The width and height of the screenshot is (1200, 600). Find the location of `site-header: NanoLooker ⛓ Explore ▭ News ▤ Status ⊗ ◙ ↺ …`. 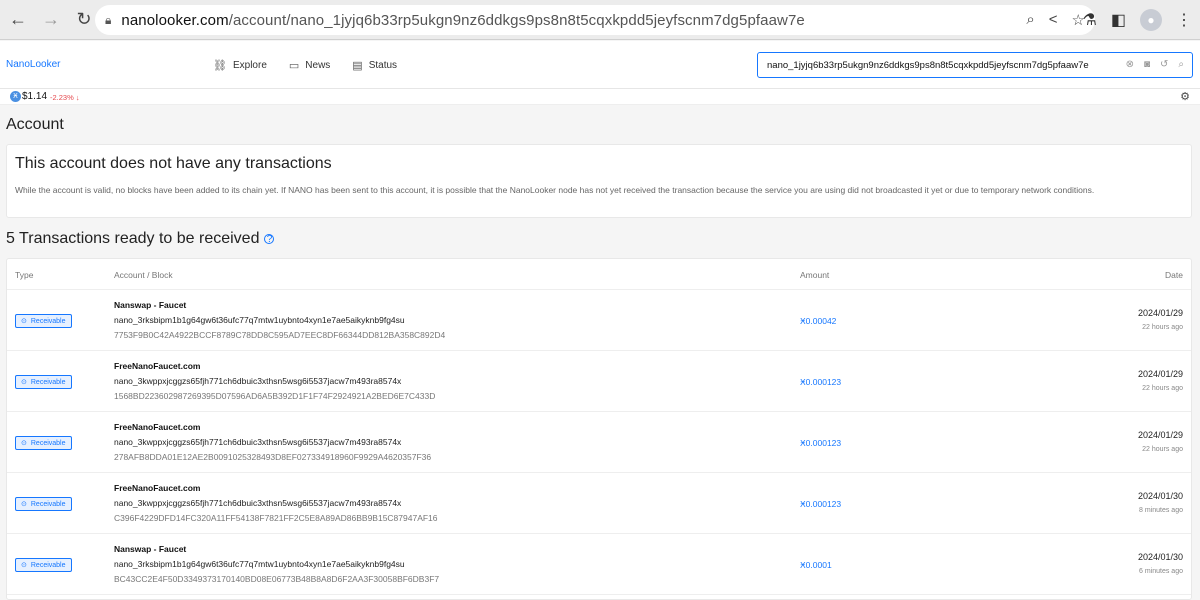

site-header: NanoLooker ⛓ Explore ▭ News ▤ Status ⊗ ◙ ↺ … is located at coordinates (600, 65).